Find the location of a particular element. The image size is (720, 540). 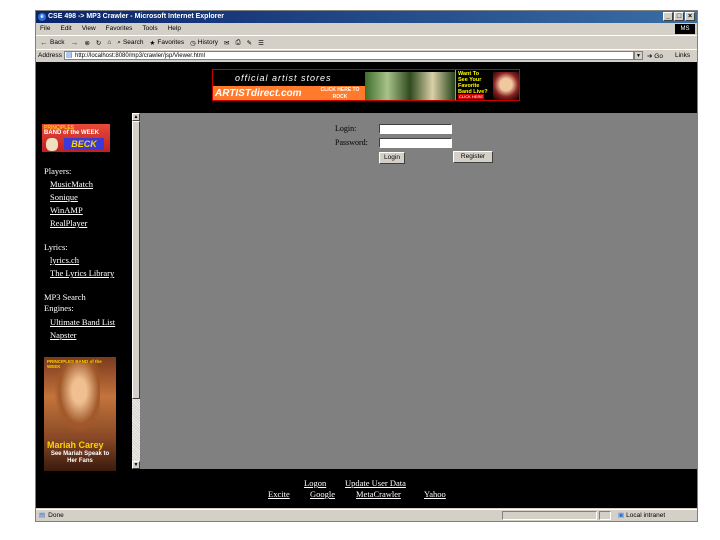

link-lyrics-library: The Lyrics Library is located at coordinates (82, 273).